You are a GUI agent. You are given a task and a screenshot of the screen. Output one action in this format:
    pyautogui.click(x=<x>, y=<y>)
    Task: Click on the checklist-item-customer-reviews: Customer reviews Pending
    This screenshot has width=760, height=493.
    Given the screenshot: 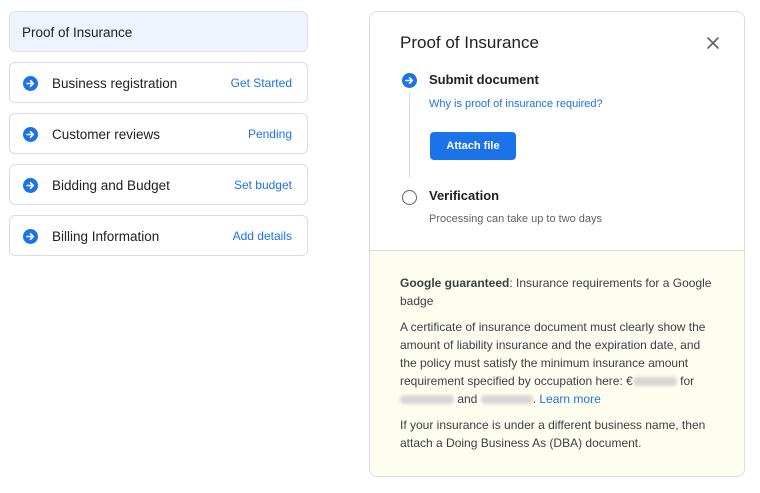 What is the action you would take?
    pyautogui.click(x=158, y=133)
    